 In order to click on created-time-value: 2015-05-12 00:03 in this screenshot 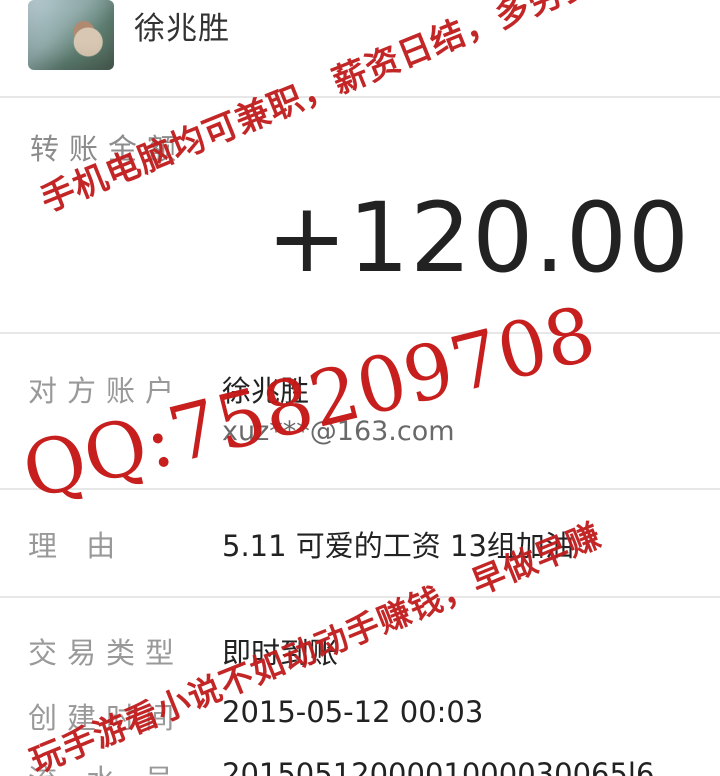, I will do `click(353, 712)`.